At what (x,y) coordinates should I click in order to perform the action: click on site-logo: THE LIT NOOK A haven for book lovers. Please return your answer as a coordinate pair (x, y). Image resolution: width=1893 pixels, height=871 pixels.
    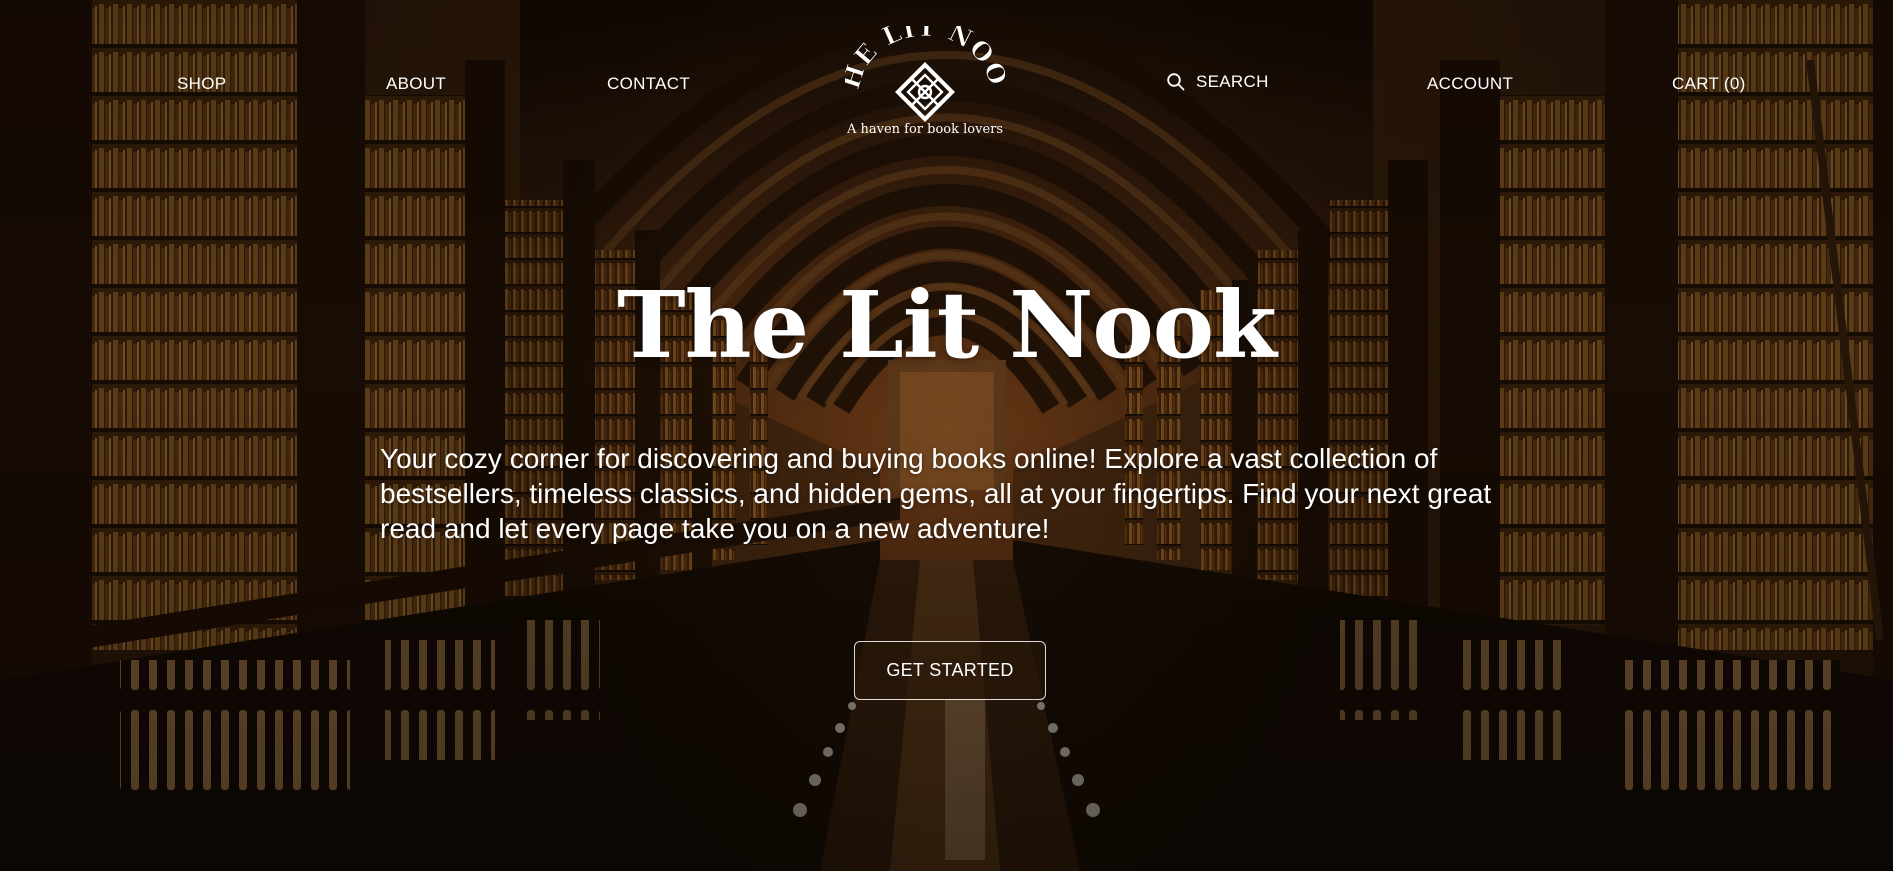
    Looking at the image, I should click on (922, 73).